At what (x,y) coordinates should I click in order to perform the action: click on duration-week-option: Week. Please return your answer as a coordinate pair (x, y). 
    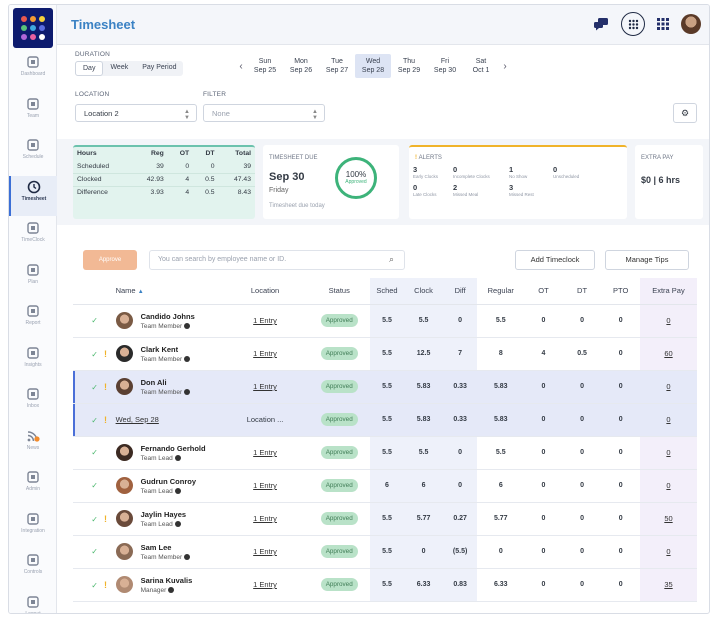
    Looking at the image, I should click on (119, 68).